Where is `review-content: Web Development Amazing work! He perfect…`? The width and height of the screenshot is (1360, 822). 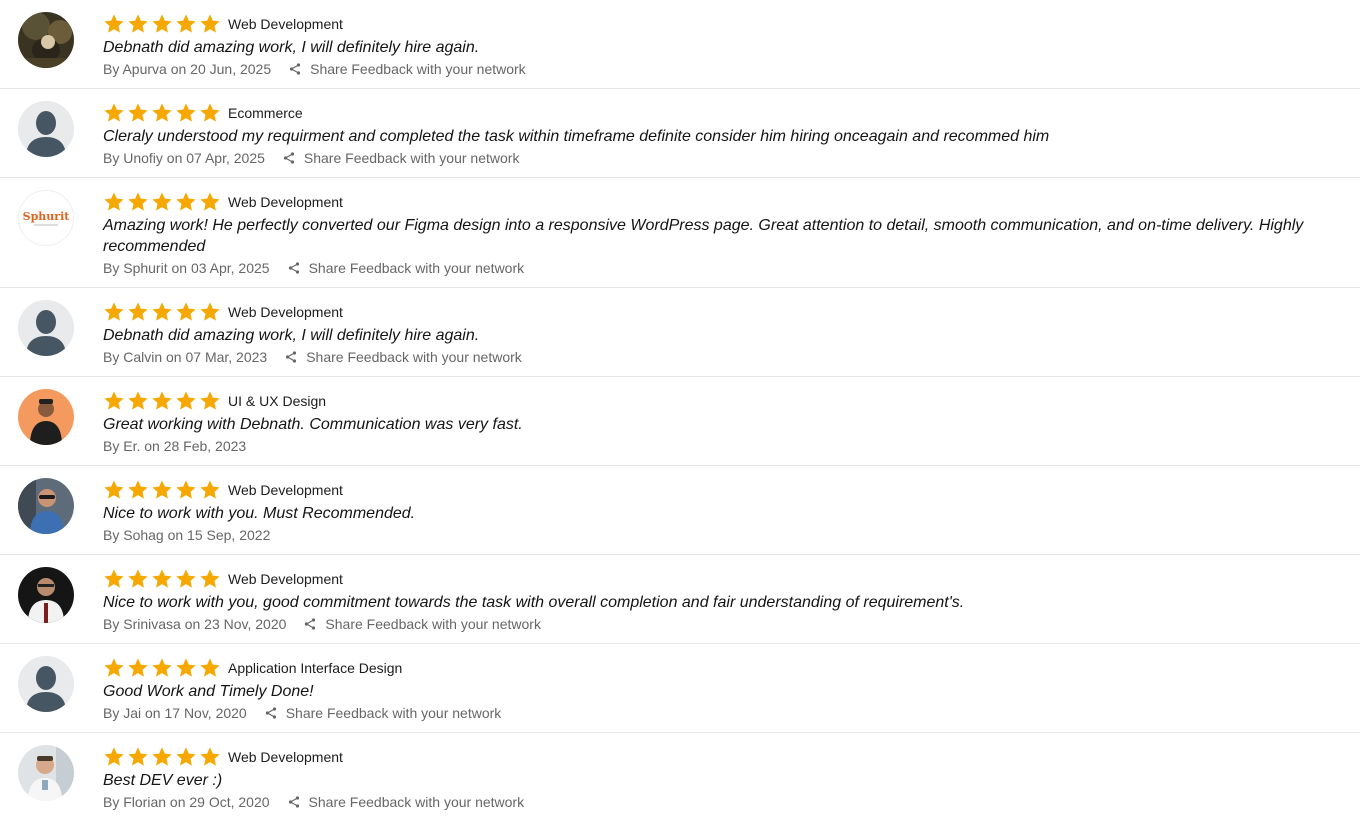
review-content: Web Development Amazing work! He perfect… is located at coordinates (731, 233).